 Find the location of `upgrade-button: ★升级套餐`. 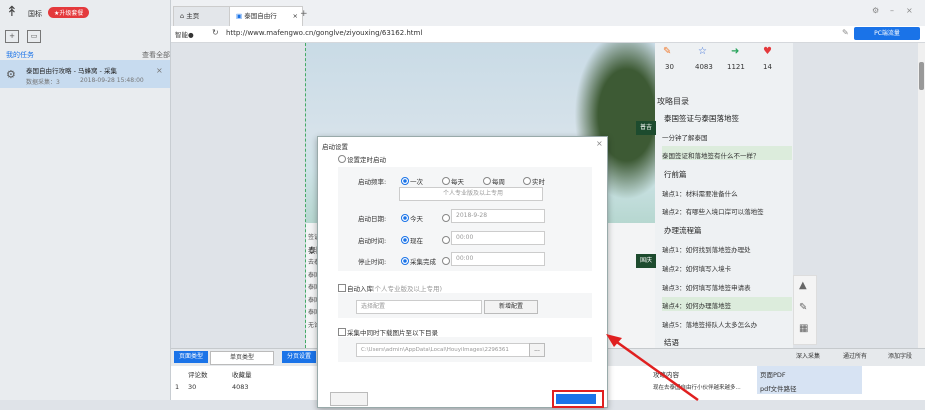

upgrade-button: ★升级套餐 is located at coordinates (69, 12).